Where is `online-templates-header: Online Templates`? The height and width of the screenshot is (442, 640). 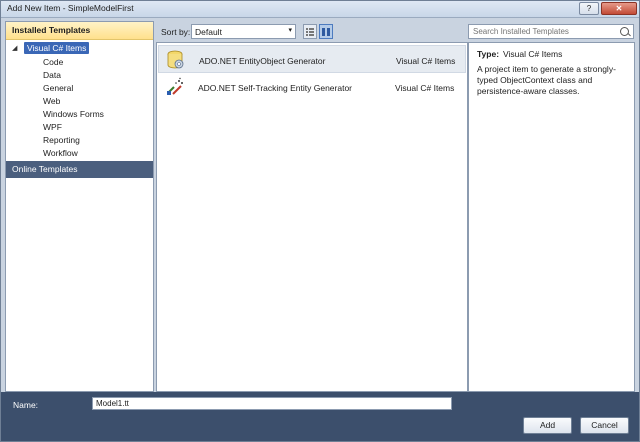
online-templates-header: Online Templates is located at coordinates (79, 169).